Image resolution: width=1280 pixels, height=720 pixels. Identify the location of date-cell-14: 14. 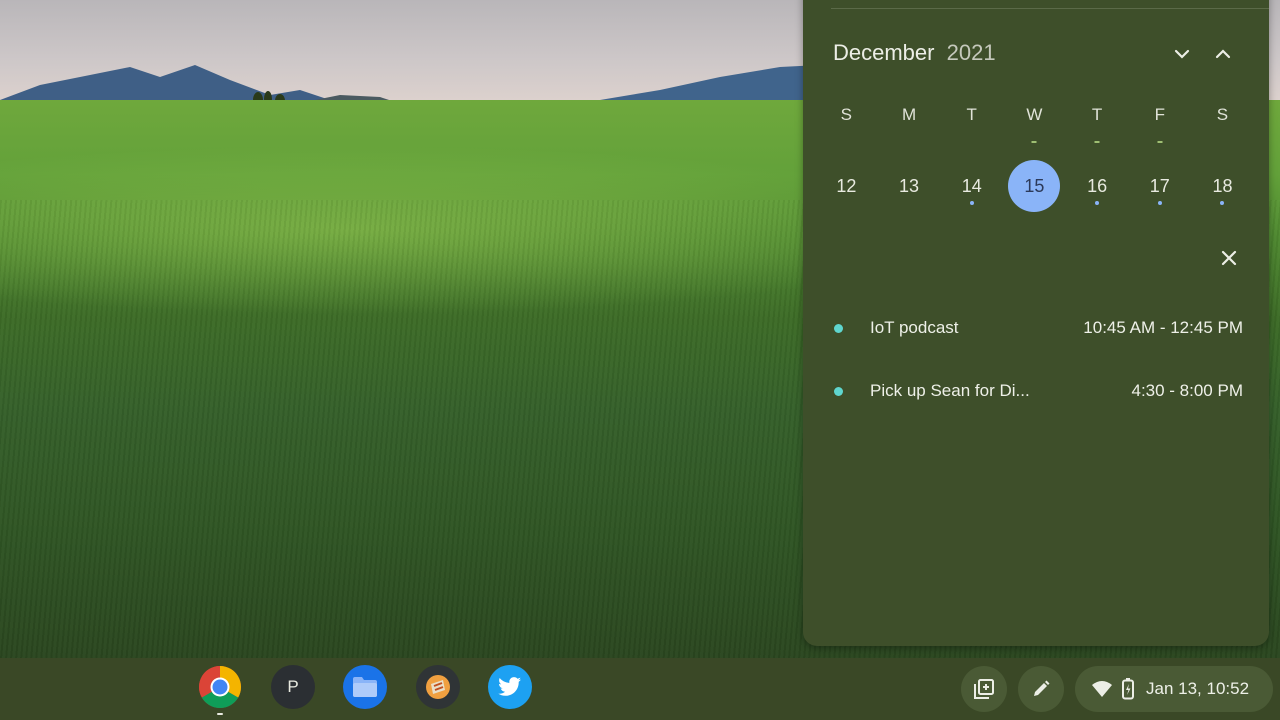
(971, 186).